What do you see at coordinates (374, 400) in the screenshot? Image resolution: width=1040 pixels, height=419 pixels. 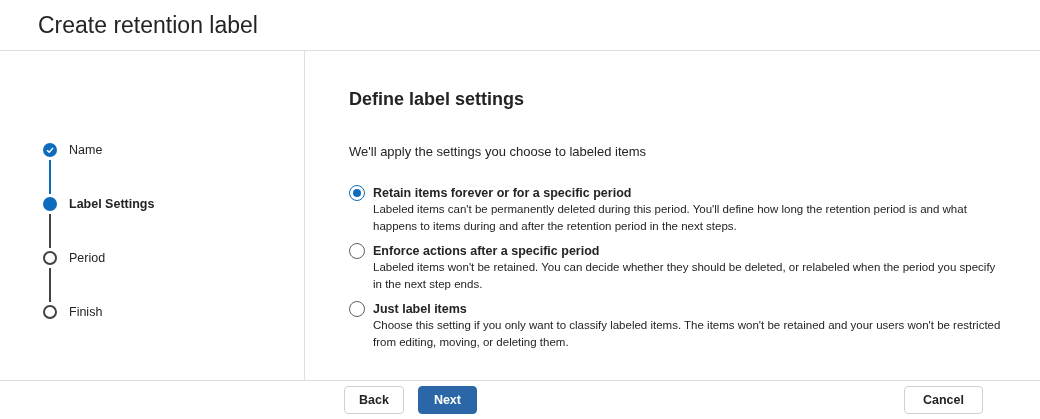 I see `back-button: Back` at bounding box center [374, 400].